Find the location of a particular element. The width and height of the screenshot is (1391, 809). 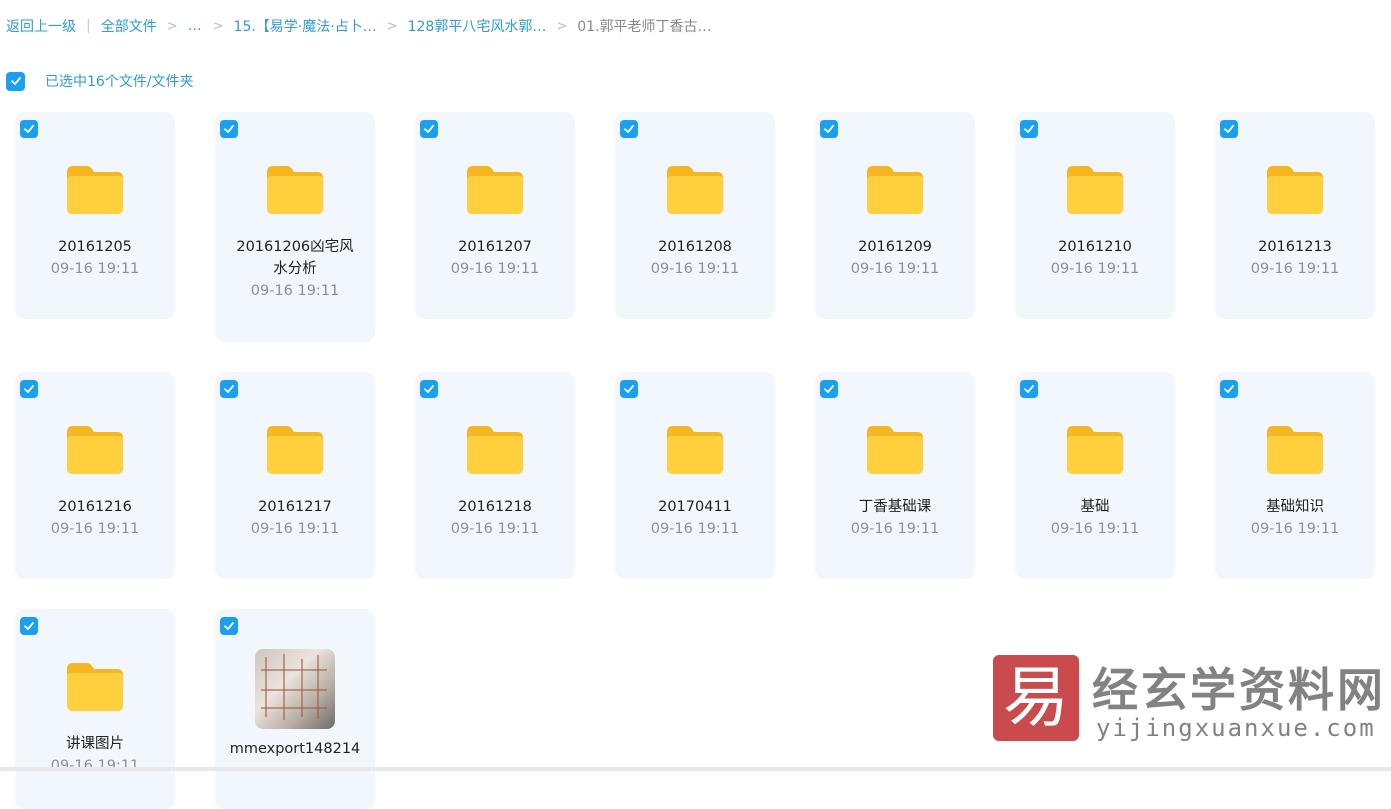

watermark-logo: 易 is located at coordinates (1036, 698).